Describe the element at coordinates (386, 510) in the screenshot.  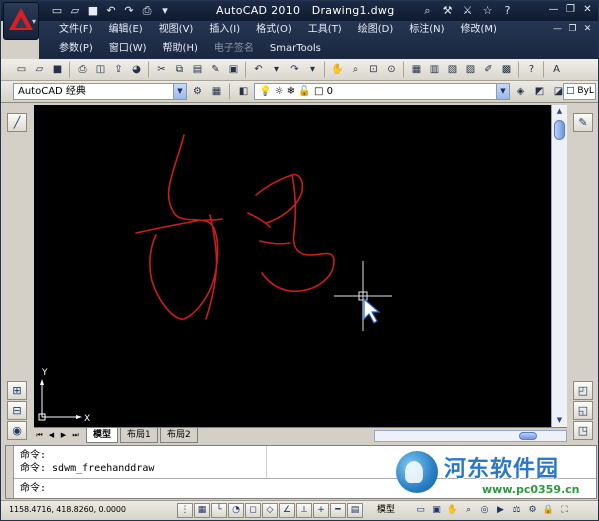
I see `model-space-label: 模型` at that location.